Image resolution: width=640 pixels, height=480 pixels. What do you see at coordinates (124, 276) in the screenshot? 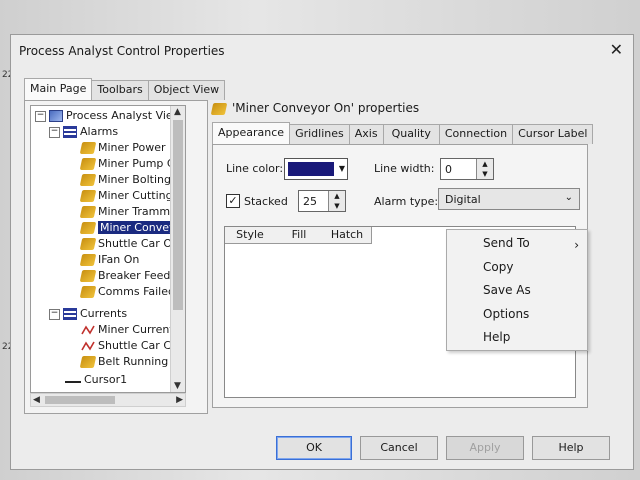
I see `tree-item: Breaker Feed` at bounding box center [124, 276].